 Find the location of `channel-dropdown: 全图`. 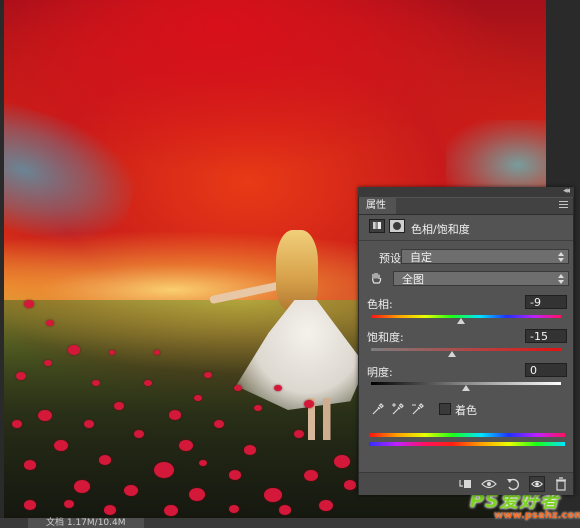

channel-dropdown: 全图 is located at coordinates (481, 278).